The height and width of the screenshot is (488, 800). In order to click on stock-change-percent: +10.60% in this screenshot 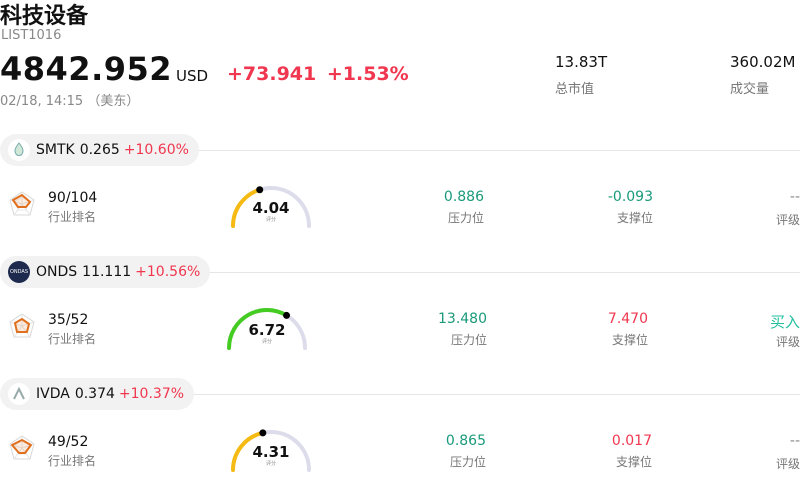, I will do `click(156, 150)`.